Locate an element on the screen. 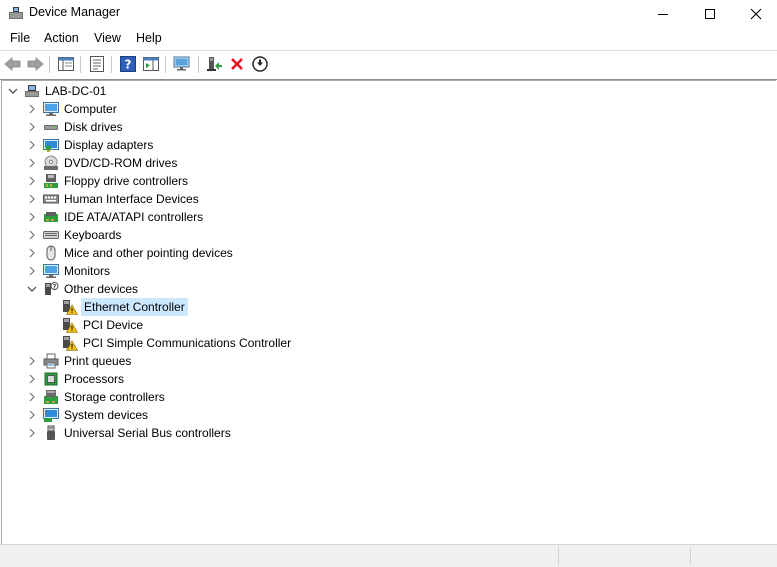 This screenshot has width=777, height=567. tree-item-label: Floppy drive controllers is located at coordinates (126, 181).